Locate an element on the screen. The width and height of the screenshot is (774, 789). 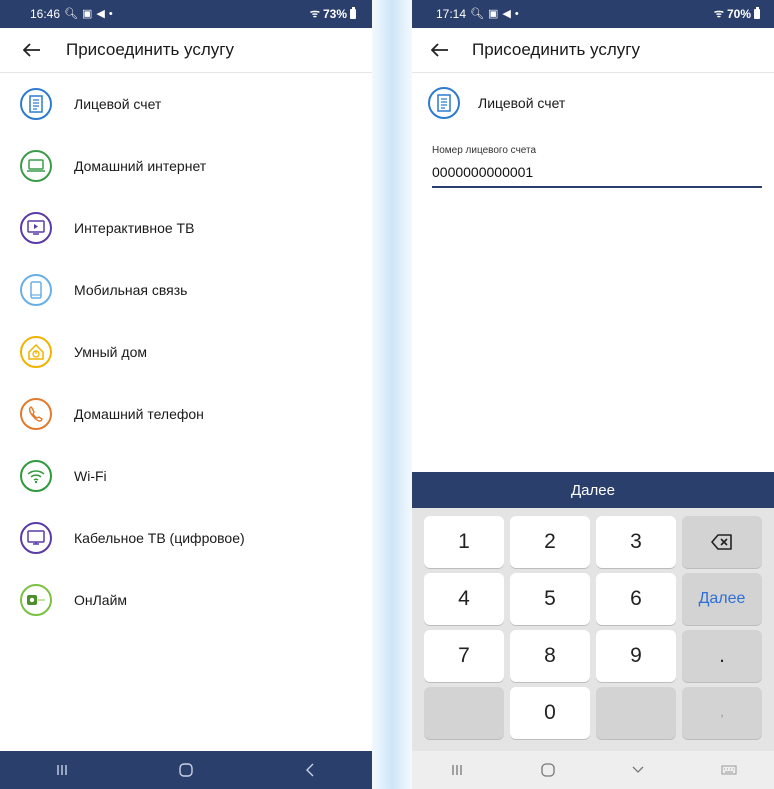
selected-service-label: Лицевой счет is located at coordinates (522, 103).